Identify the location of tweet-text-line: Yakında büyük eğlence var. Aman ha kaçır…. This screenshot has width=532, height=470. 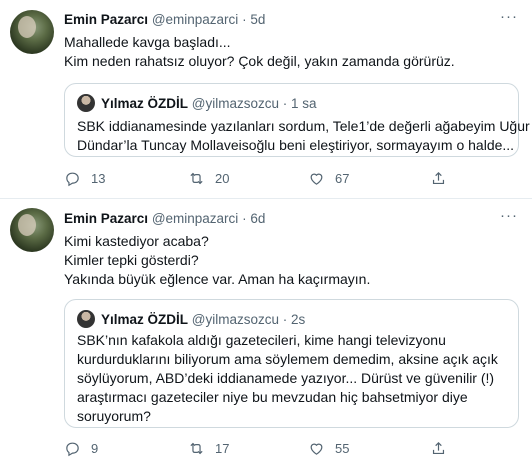
(217, 279).